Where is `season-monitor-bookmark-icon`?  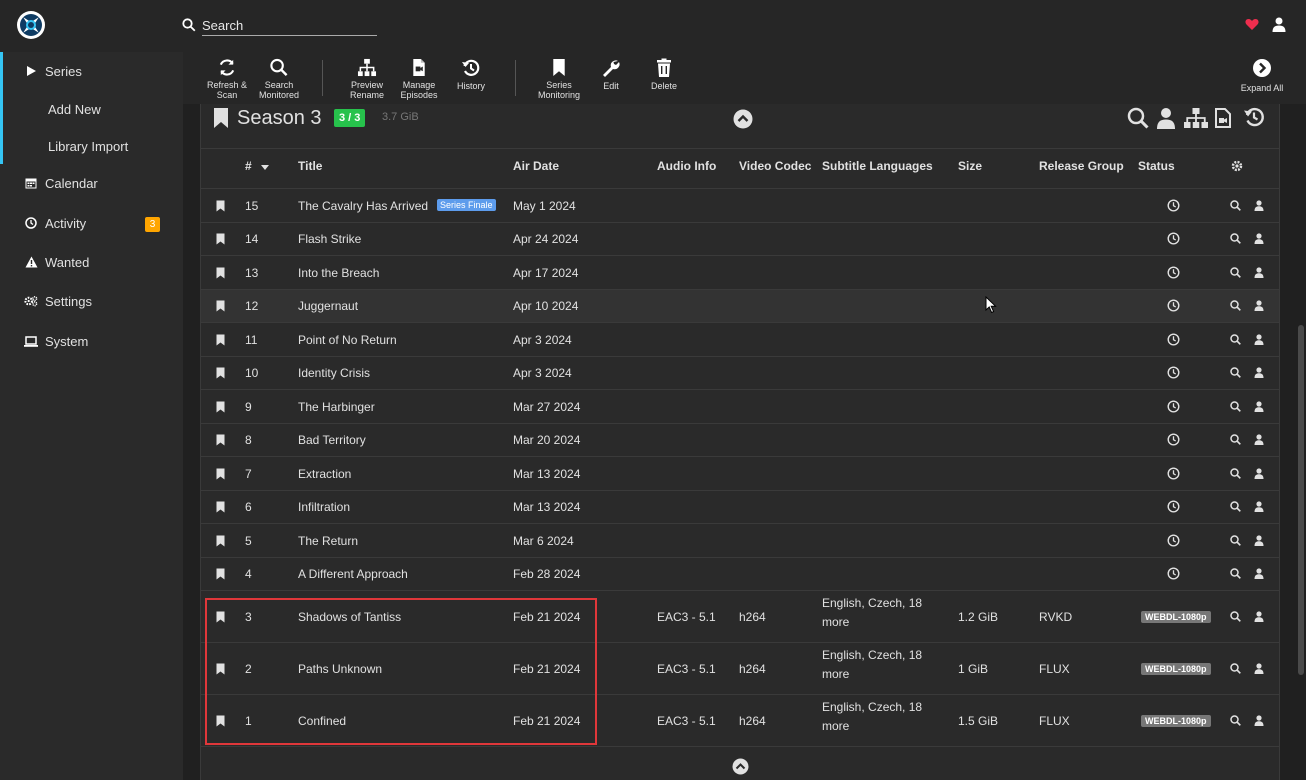
season-monitor-bookmark-icon is located at coordinates (221, 118).